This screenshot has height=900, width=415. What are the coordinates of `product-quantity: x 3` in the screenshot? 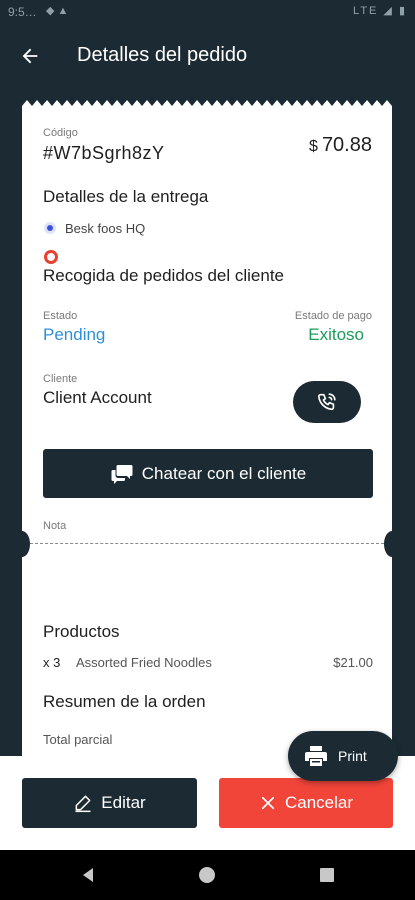 It's located at (52, 662).